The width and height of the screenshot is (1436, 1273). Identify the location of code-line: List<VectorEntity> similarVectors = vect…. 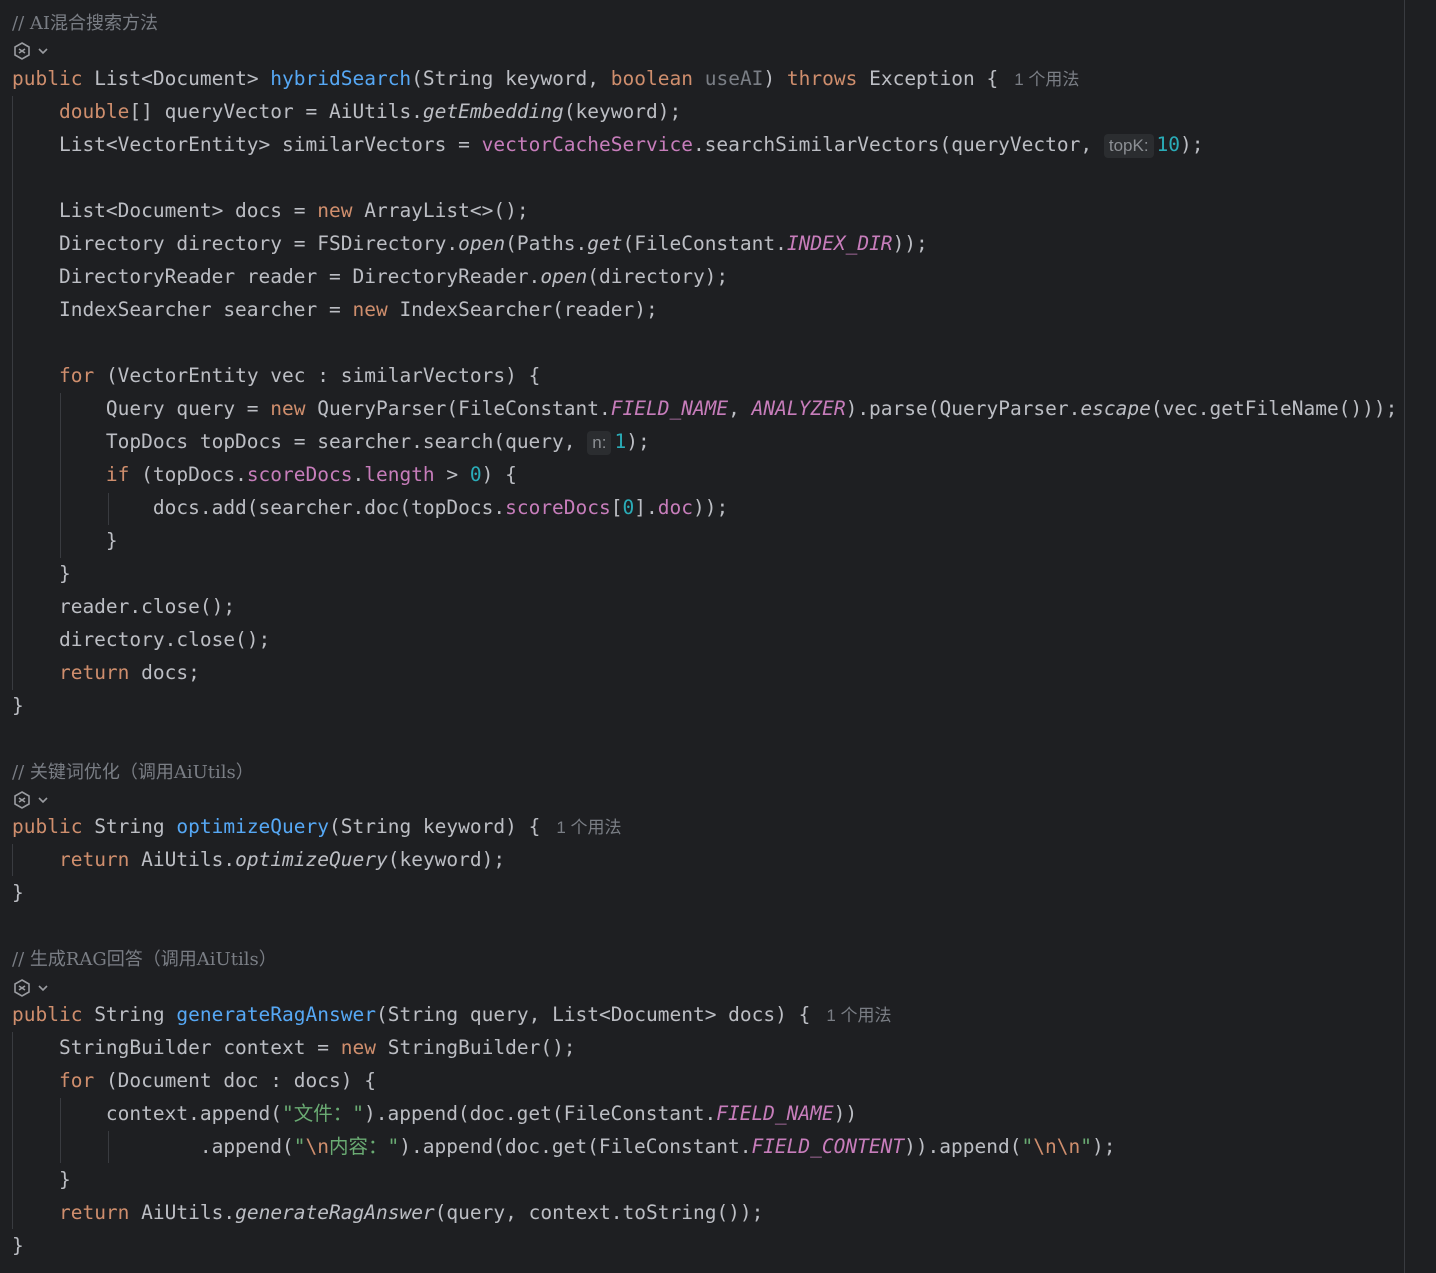
(608, 145).